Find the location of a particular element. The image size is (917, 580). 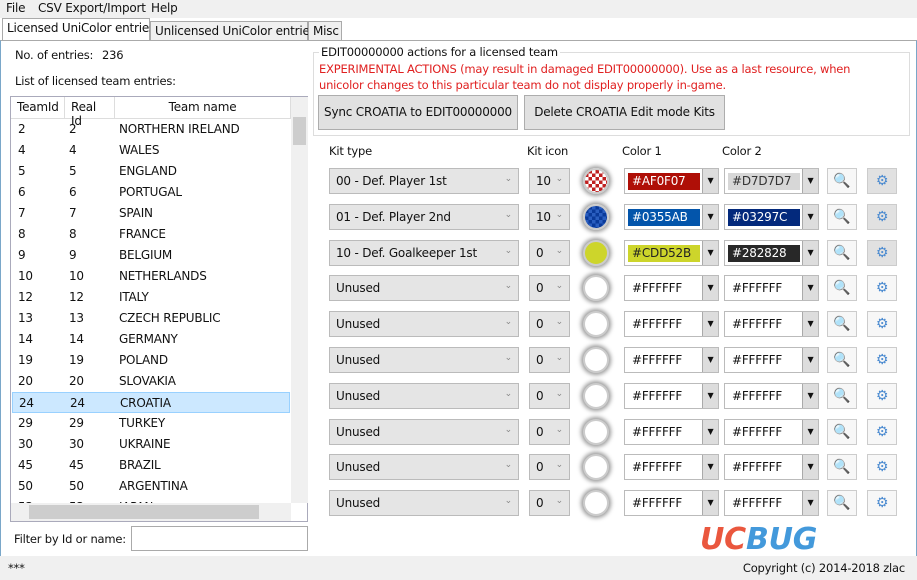

filter-input is located at coordinates (219, 538).